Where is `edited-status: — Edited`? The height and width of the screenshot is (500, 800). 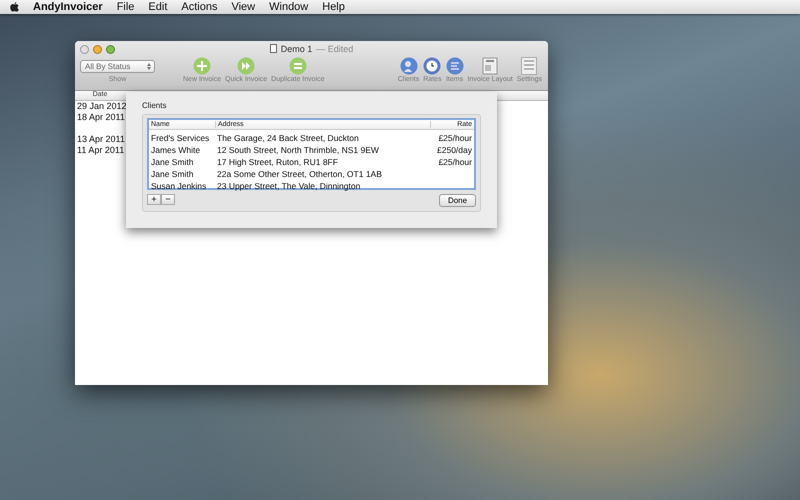
edited-status: — Edited is located at coordinates (335, 49).